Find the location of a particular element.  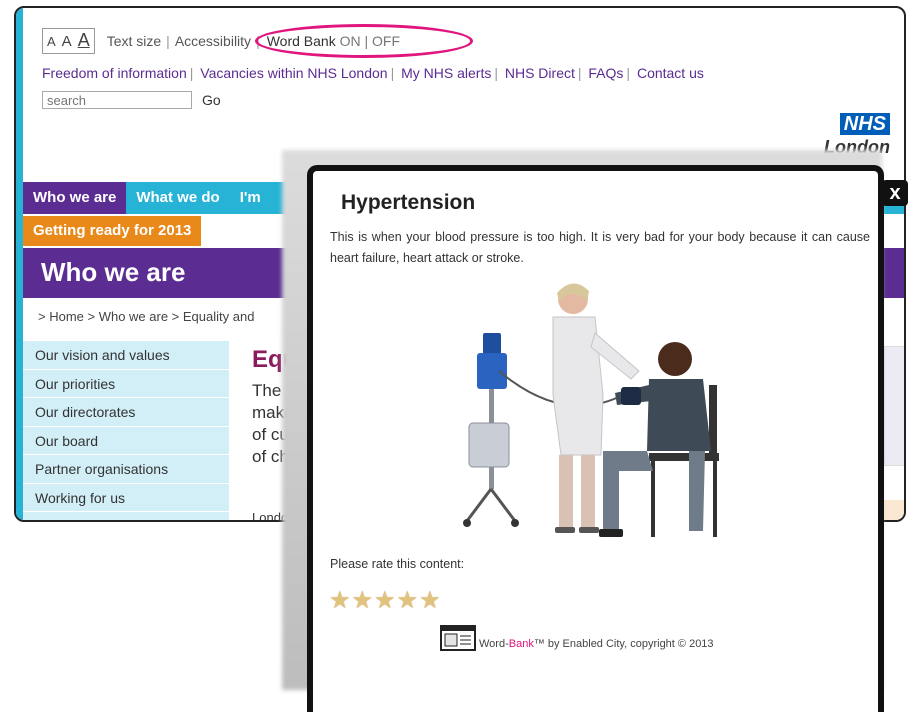

sidebar-item-directorates: Our directorates is located at coordinates (126, 412).